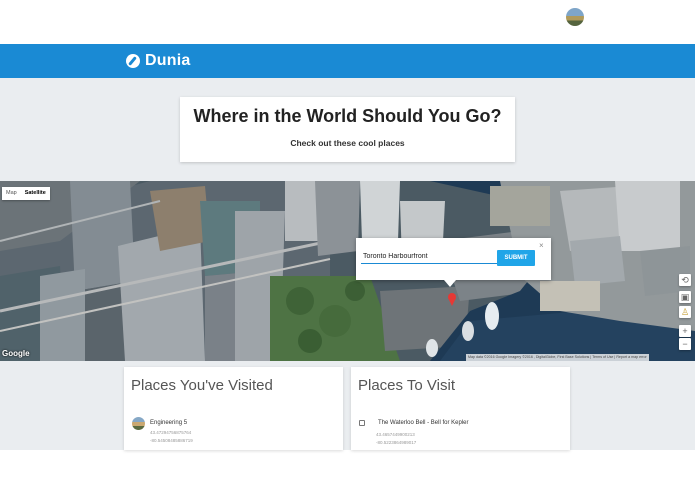 Image resolution: width=695 pixels, height=494 pixels. What do you see at coordinates (429, 257) in the screenshot?
I see `location-search-input` at bounding box center [429, 257].